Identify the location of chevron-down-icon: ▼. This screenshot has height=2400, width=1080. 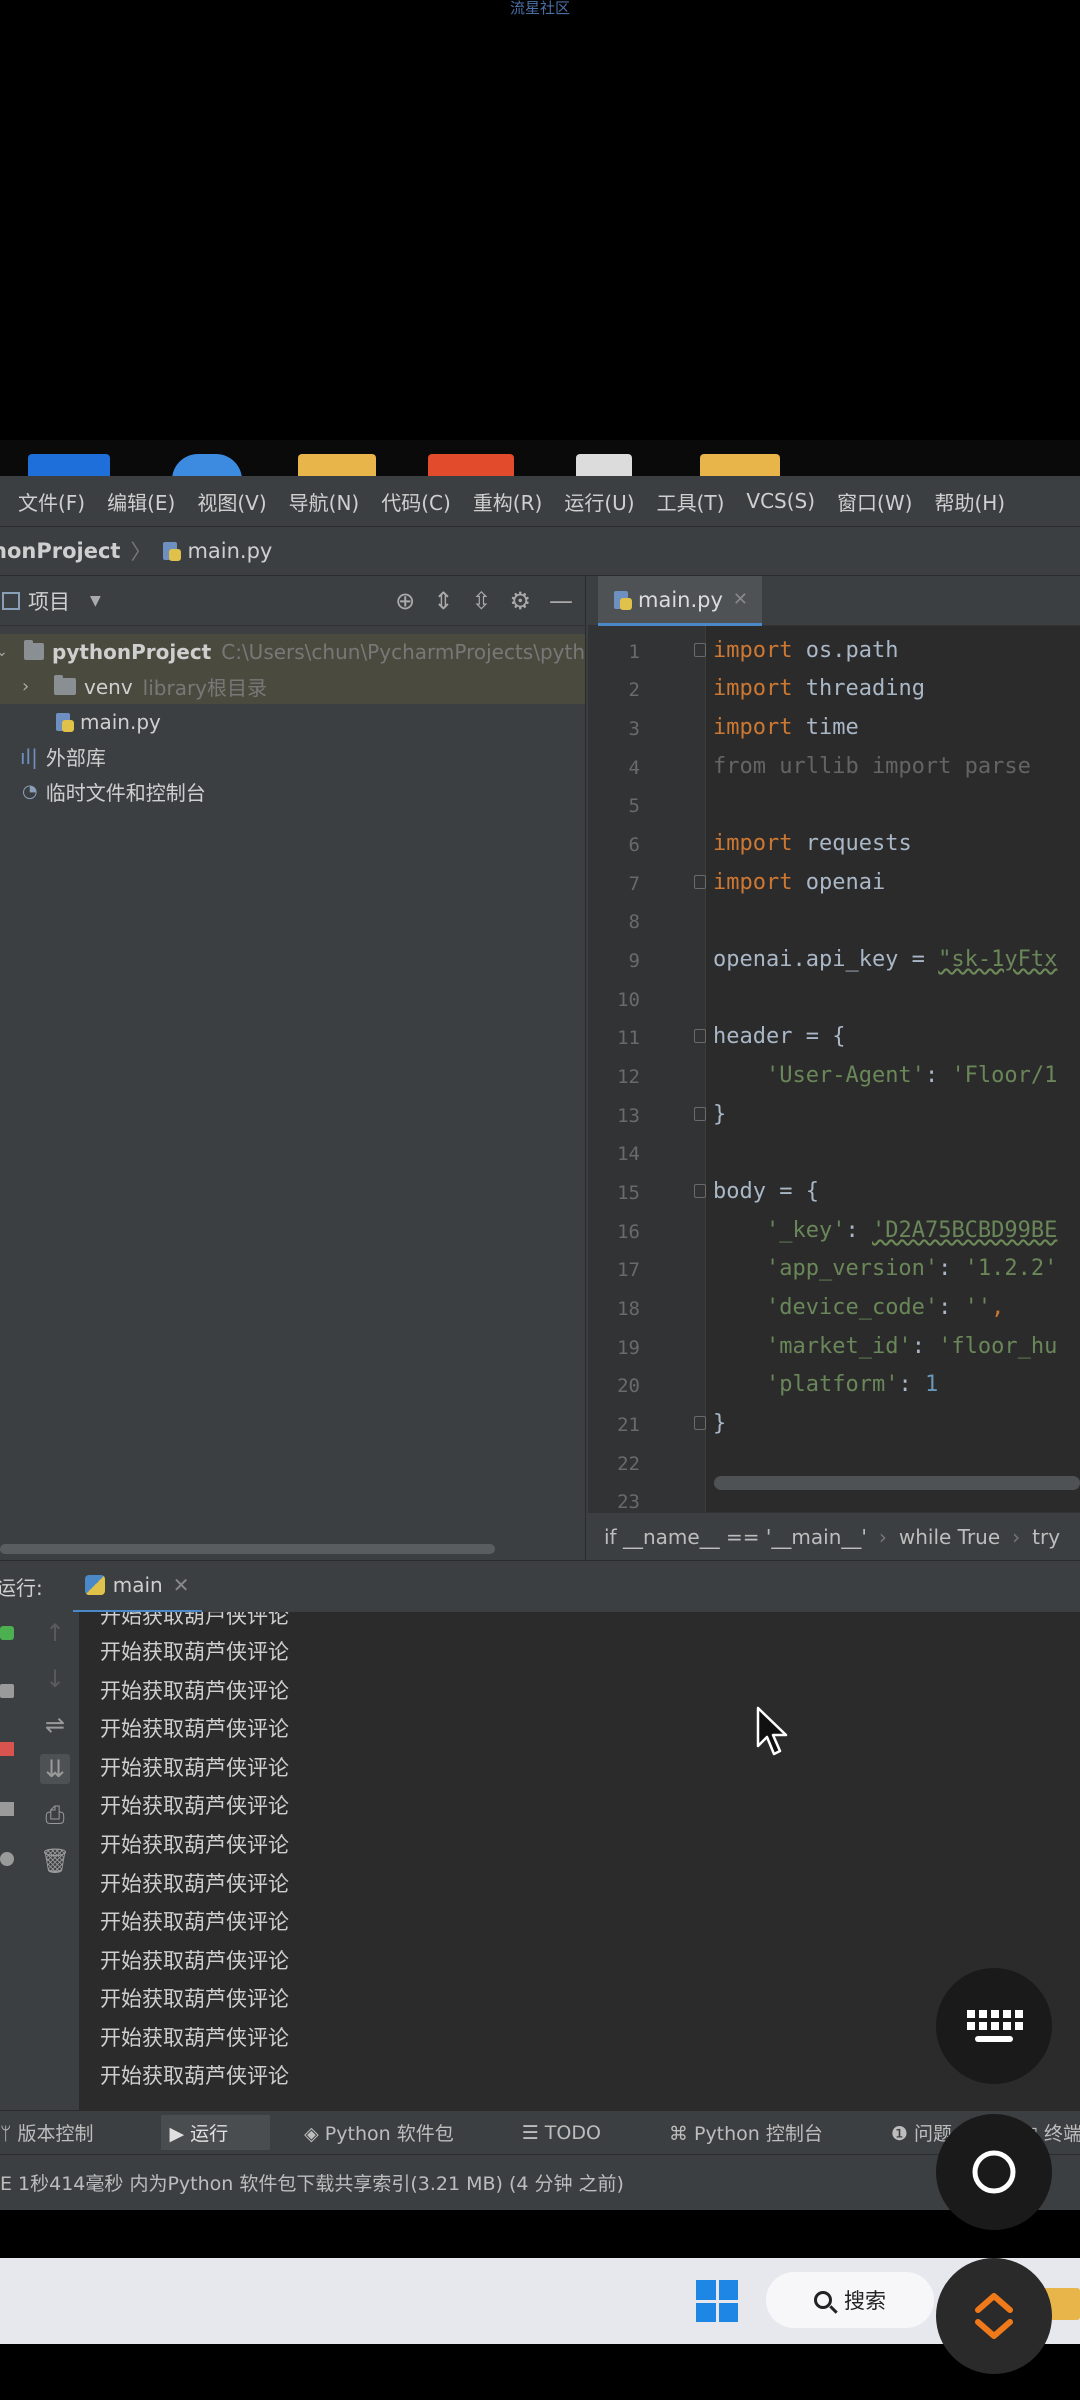
(95, 601).